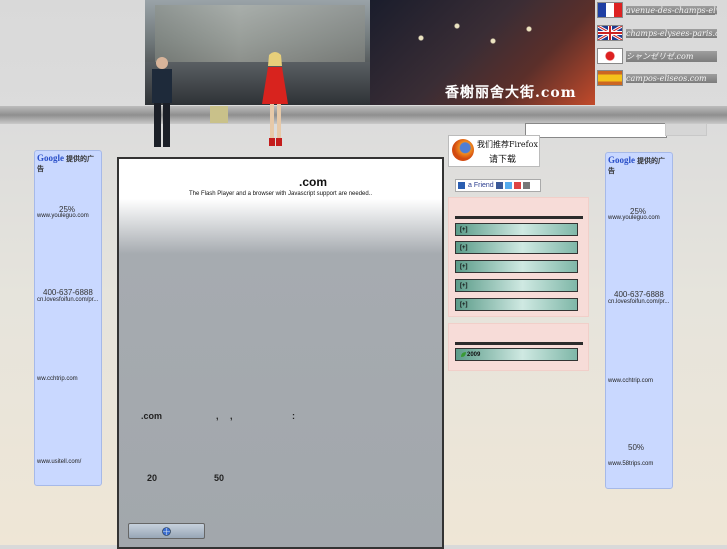 The width and height of the screenshot is (727, 549). Describe the element at coordinates (219, 478) in the screenshot. I see `main-number-2: 50` at that location.